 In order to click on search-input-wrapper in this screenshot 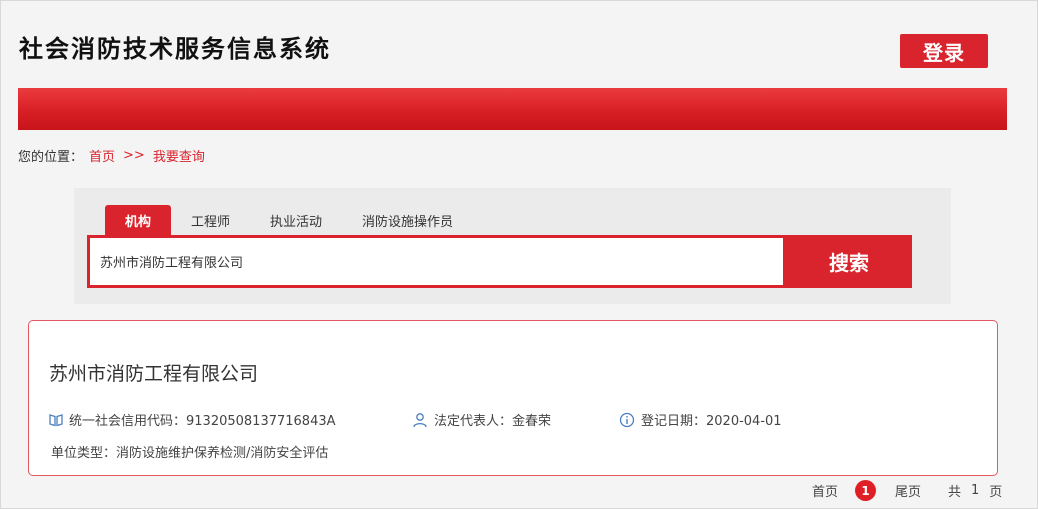, I will do `click(436, 261)`.